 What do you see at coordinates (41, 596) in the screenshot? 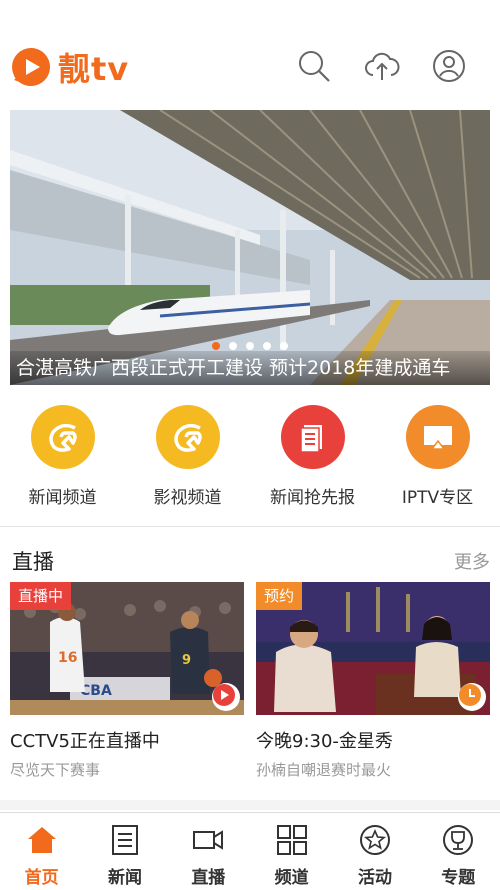
I see `status-badge: 直播中` at bounding box center [41, 596].